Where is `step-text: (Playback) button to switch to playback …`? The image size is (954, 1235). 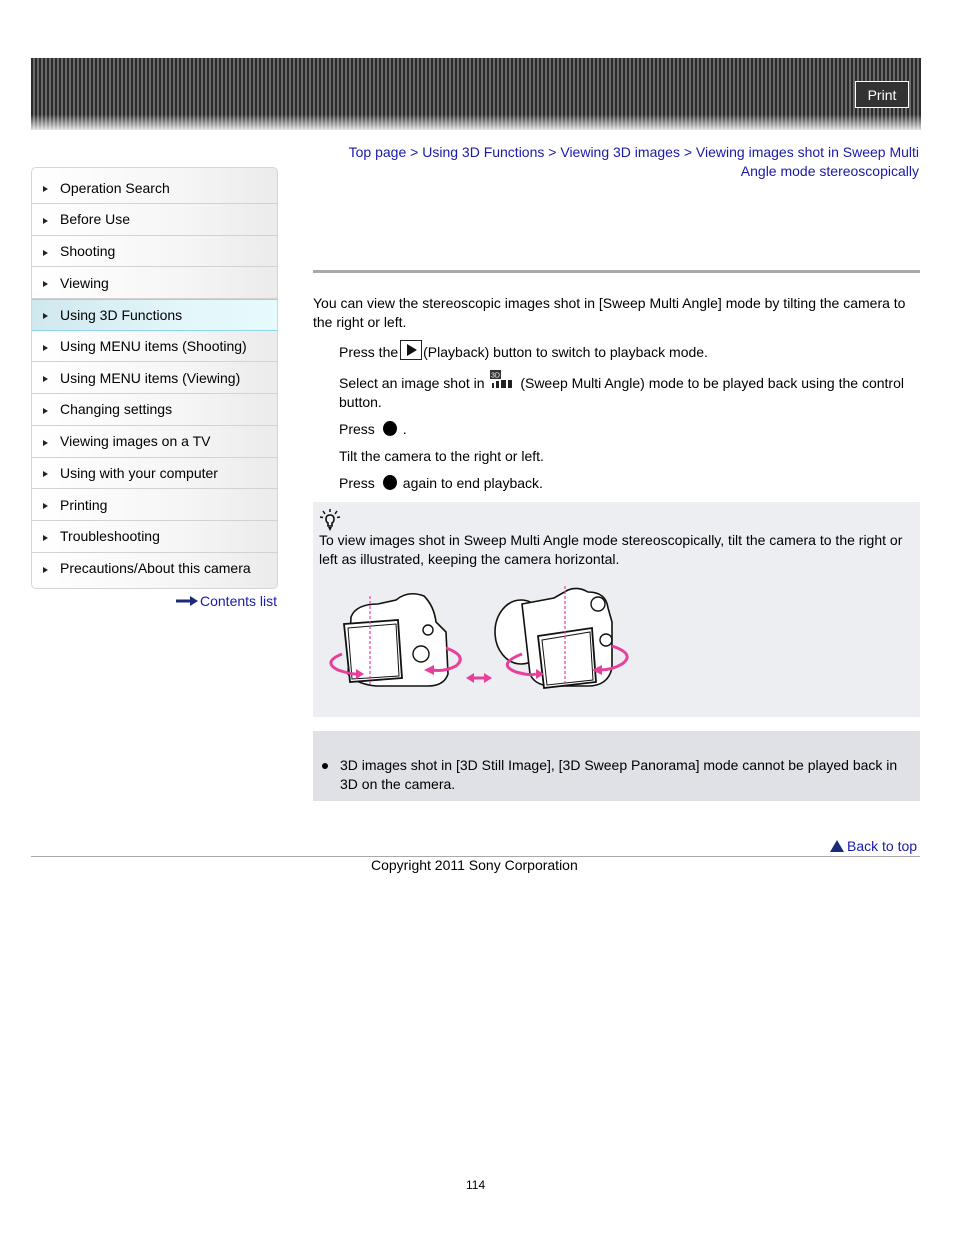 step-text: (Playback) button to switch to playback … is located at coordinates (565, 352).